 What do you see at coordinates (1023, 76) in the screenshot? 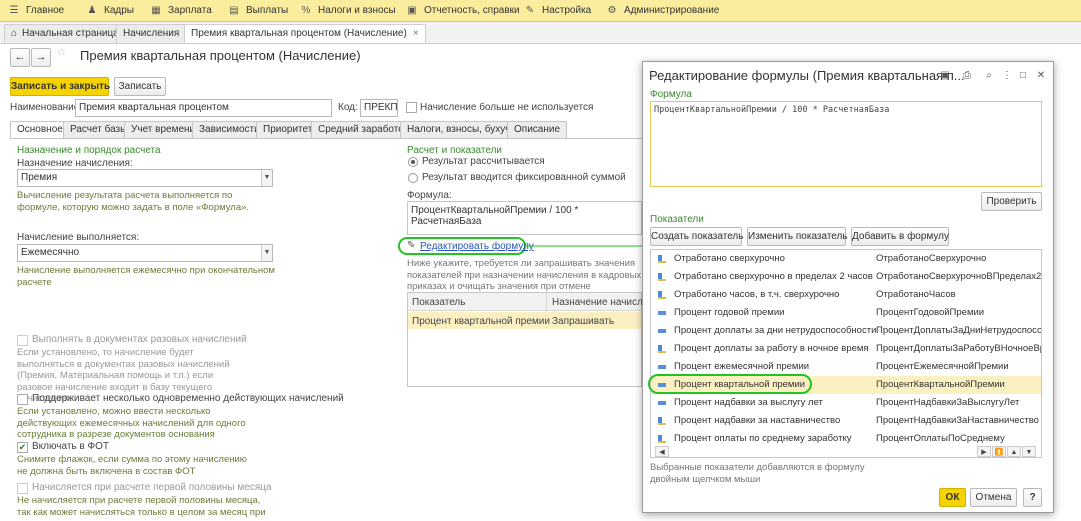
I see `maximize-icon: □` at bounding box center [1023, 76].